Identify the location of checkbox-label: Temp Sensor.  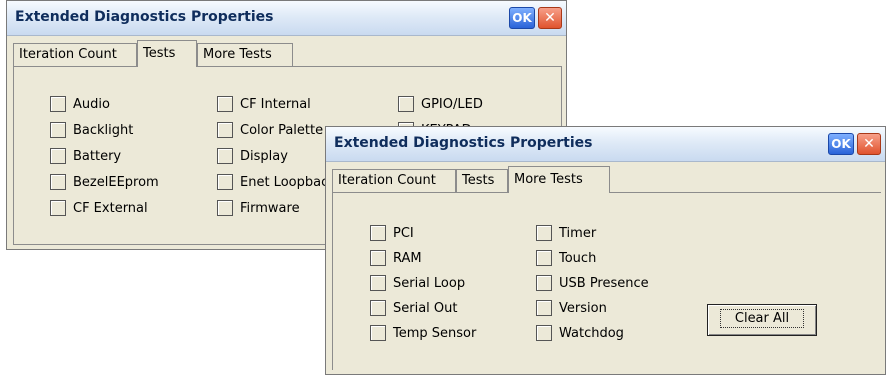
(435, 333).